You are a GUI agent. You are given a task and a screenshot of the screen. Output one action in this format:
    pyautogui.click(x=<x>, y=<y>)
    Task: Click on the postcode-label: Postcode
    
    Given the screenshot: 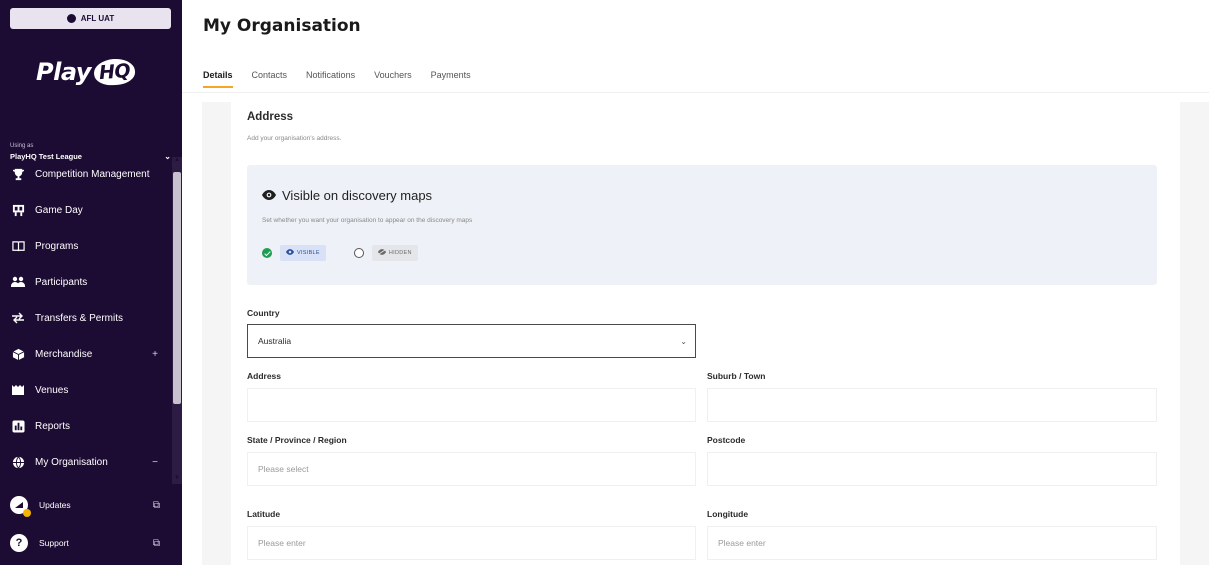 What is the action you would take?
    pyautogui.click(x=726, y=440)
    